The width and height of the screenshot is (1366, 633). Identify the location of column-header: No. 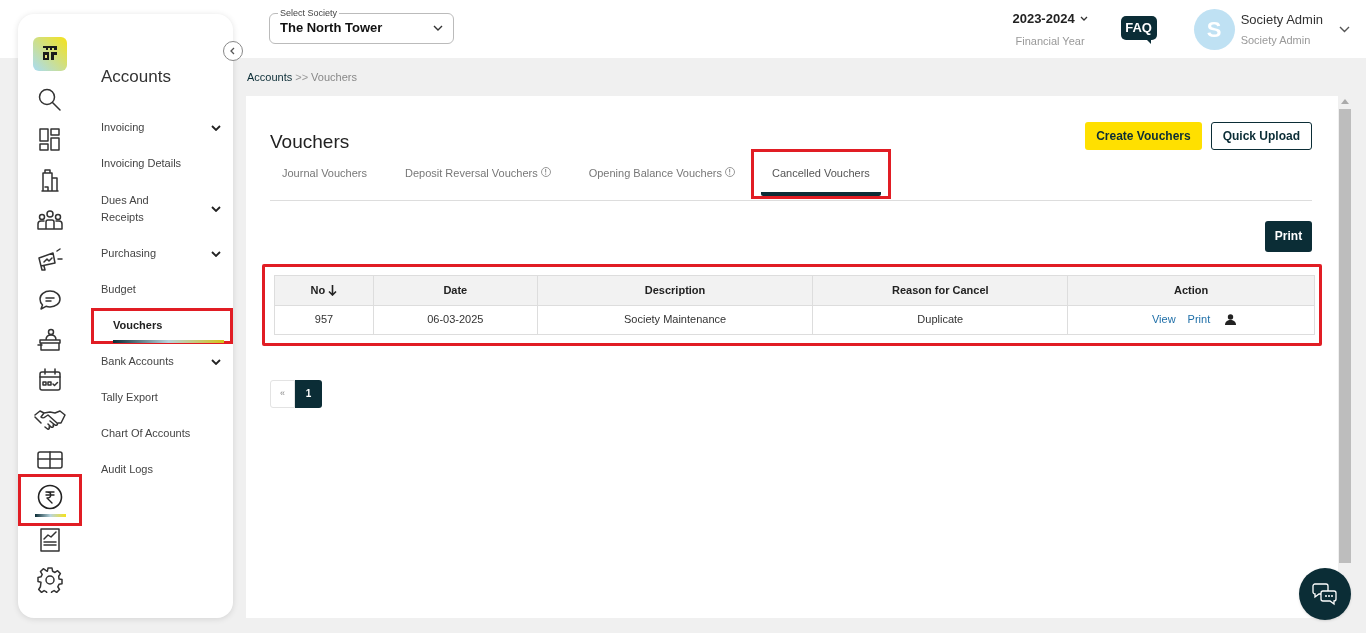
(324, 290).